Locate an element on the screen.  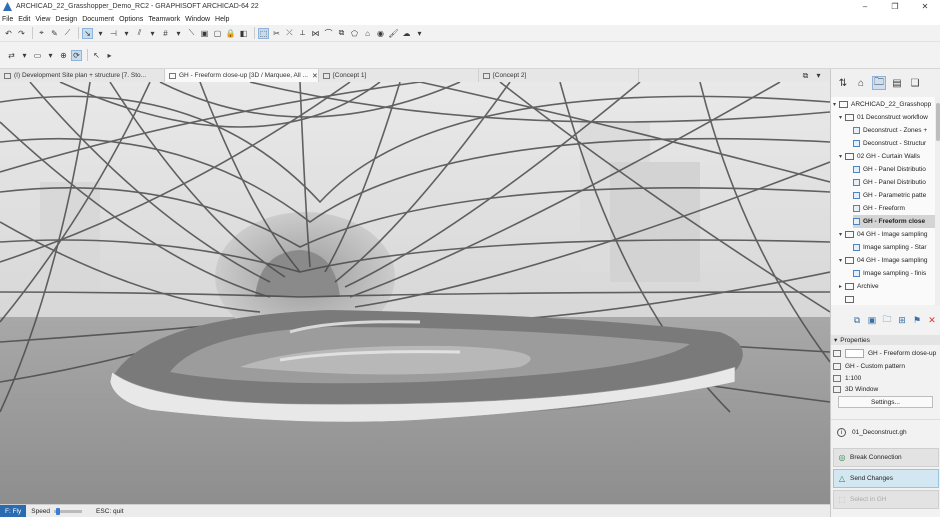
menu-options: Options is located at coordinates (131, 19).